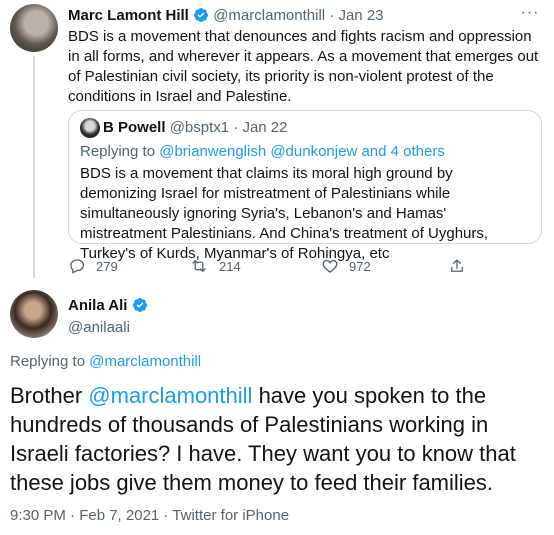 The height and width of the screenshot is (535, 554). What do you see at coordinates (269, 15) in the screenshot?
I see `parent-handle: @marclamonthill` at bounding box center [269, 15].